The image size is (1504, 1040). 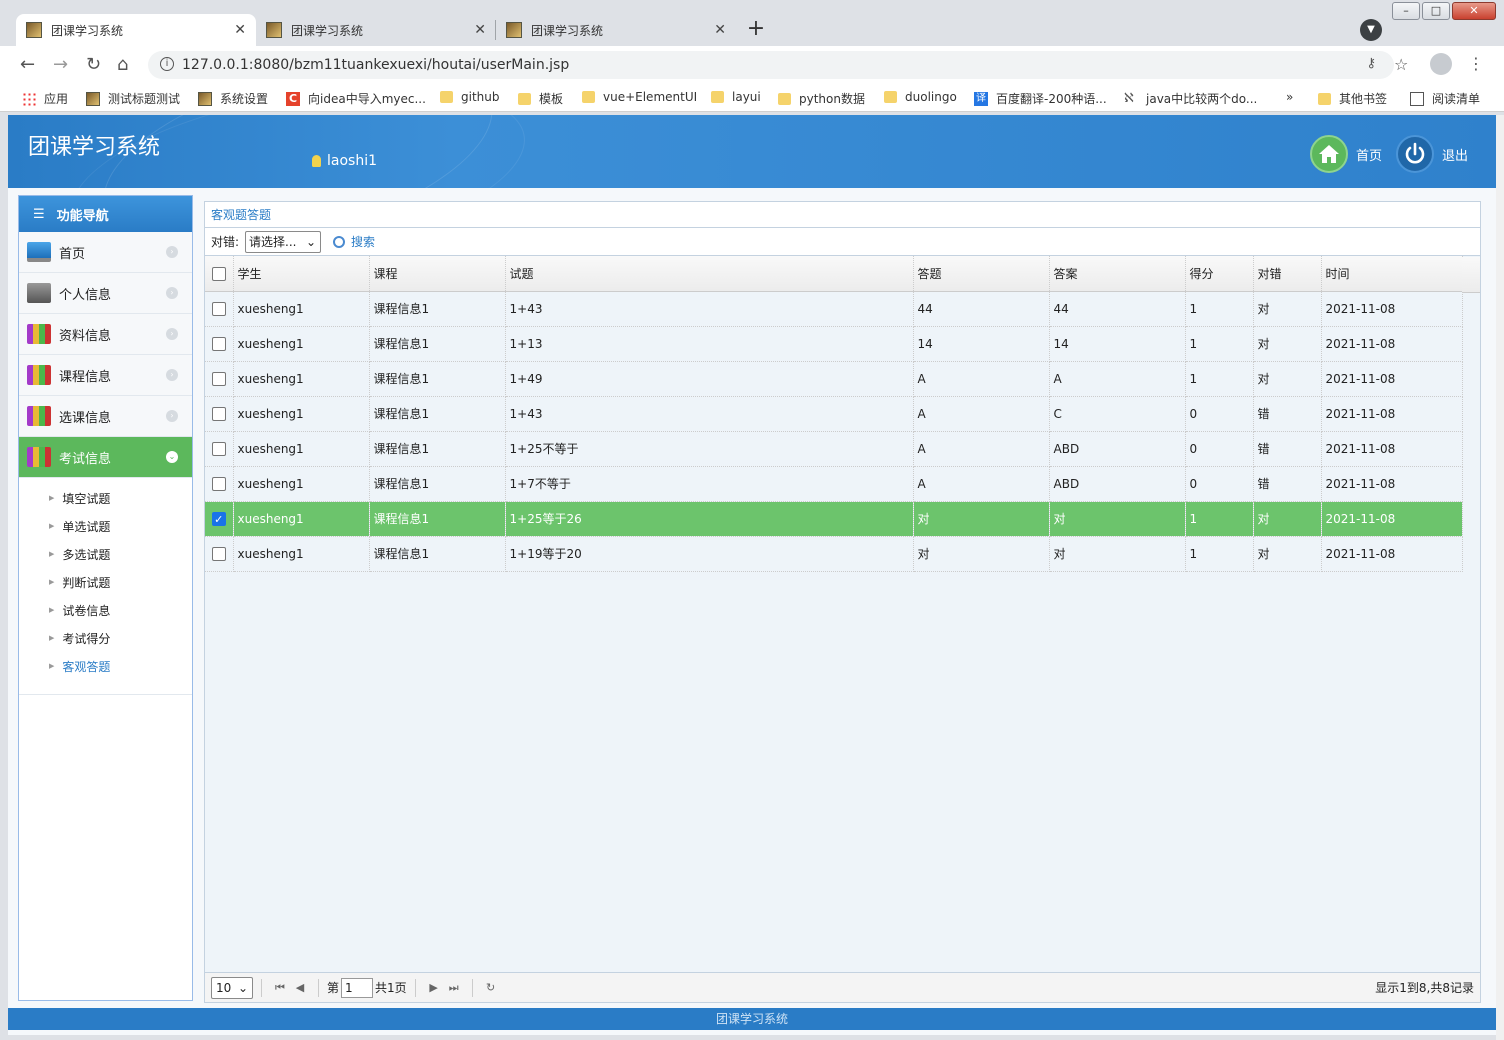 What do you see at coordinates (105, 610) in the screenshot?
I see `submenu-item: ▶ 试卷信息` at bounding box center [105, 610].